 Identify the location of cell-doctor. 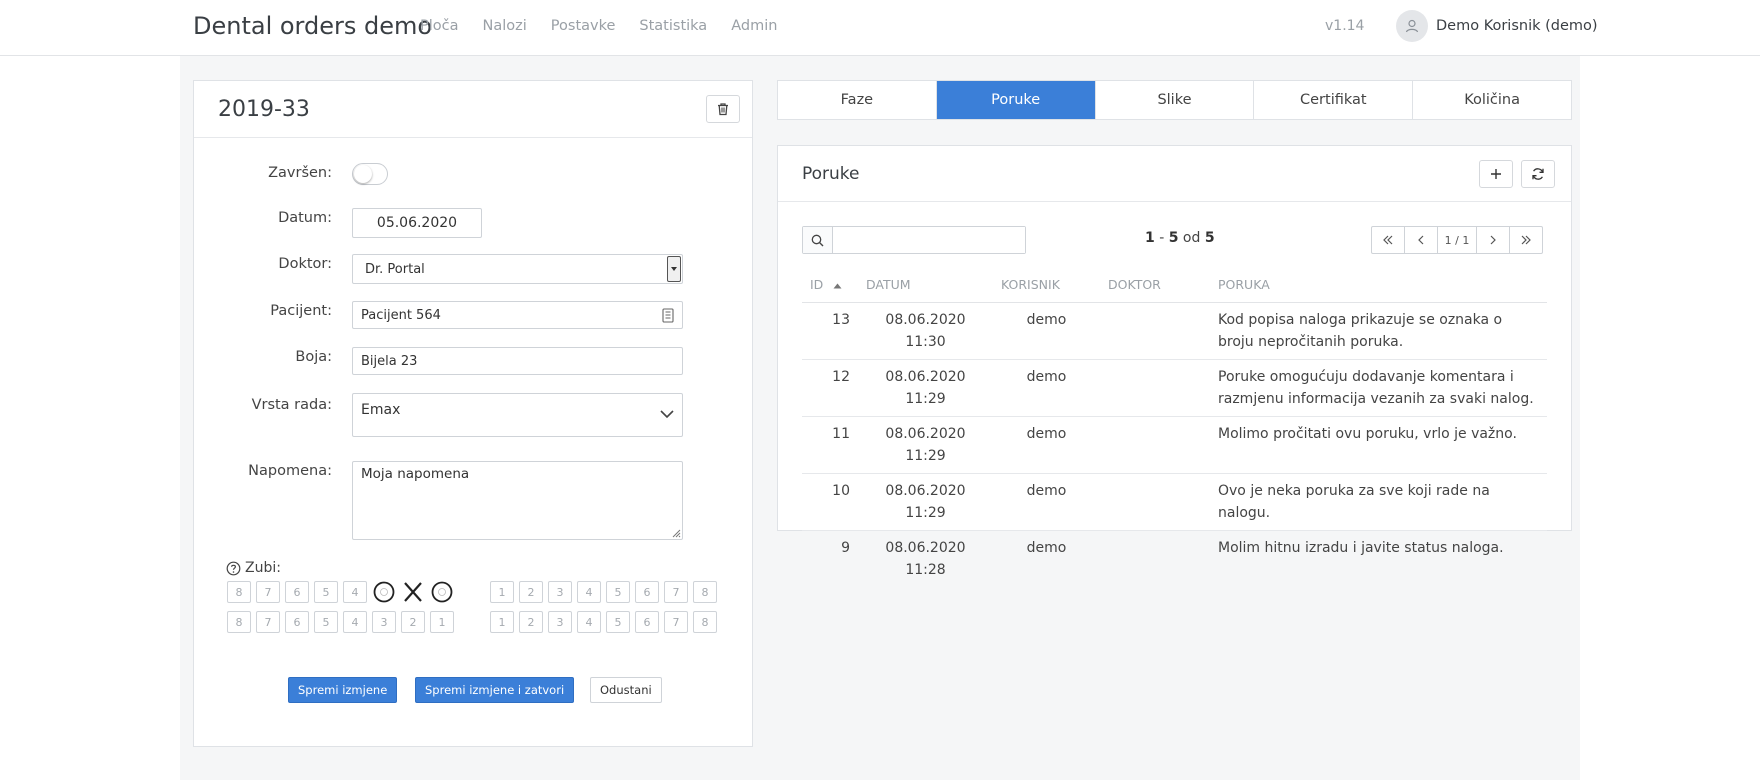
(1155, 558).